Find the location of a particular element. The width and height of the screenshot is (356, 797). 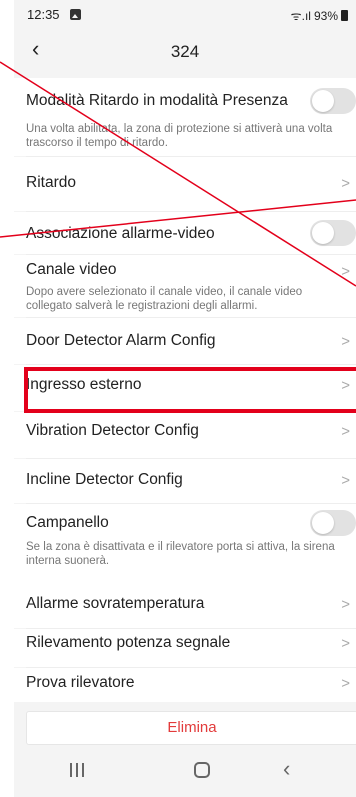

alarm-video-toggle is located at coordinates (333, 233).